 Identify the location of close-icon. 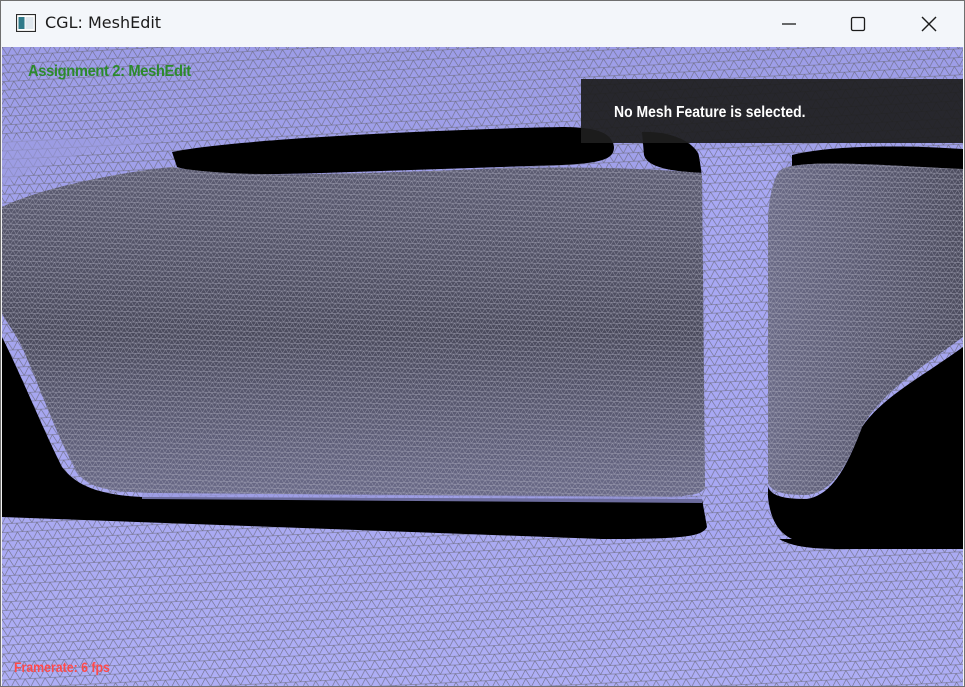
(929, 24).